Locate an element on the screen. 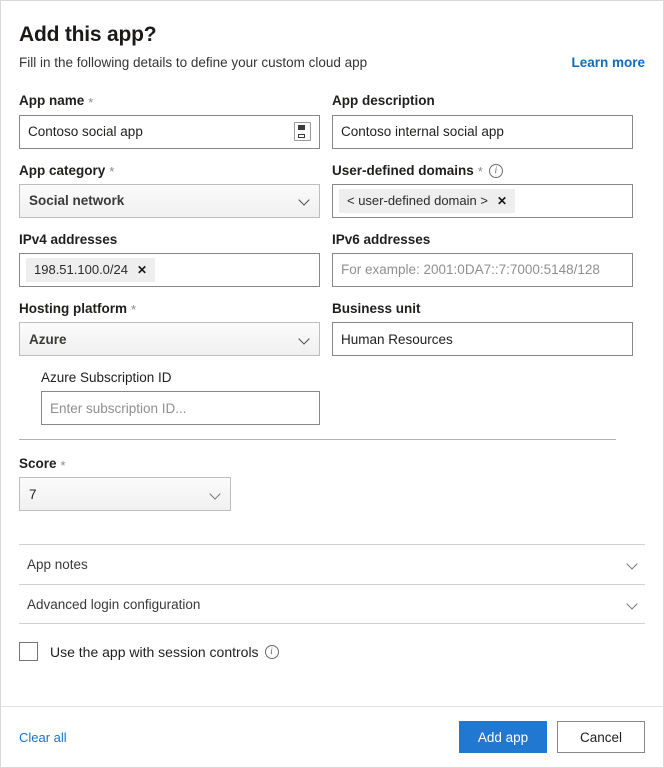 This screenshot has width=664, height=768. form-row-subscription-spacer is located at coordinates (482, 397).